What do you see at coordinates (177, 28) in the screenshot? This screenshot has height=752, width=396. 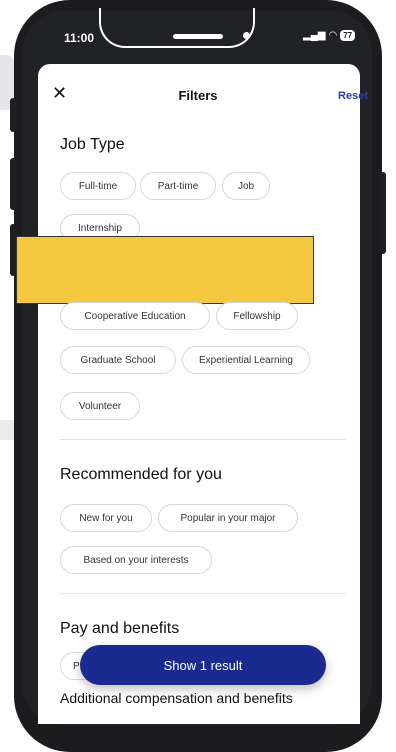 I see `dynamic-island-outline` at bounding box center [177, 28].